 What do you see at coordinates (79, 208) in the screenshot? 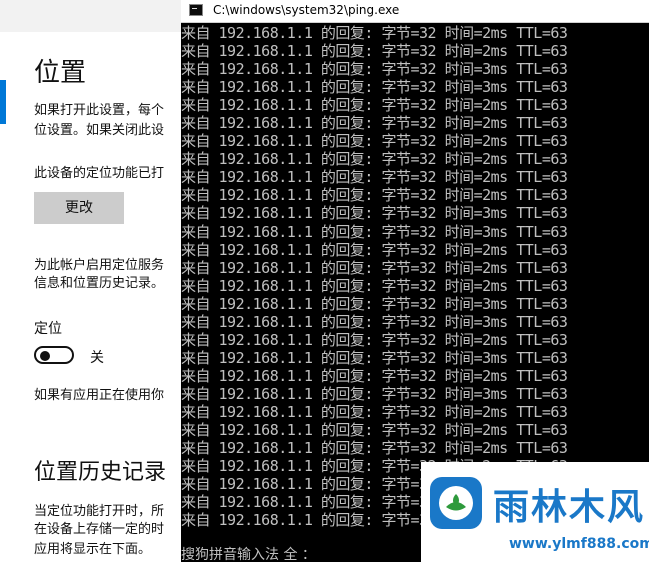
I see `change-button: 更改` at bounding box center [79, 208].